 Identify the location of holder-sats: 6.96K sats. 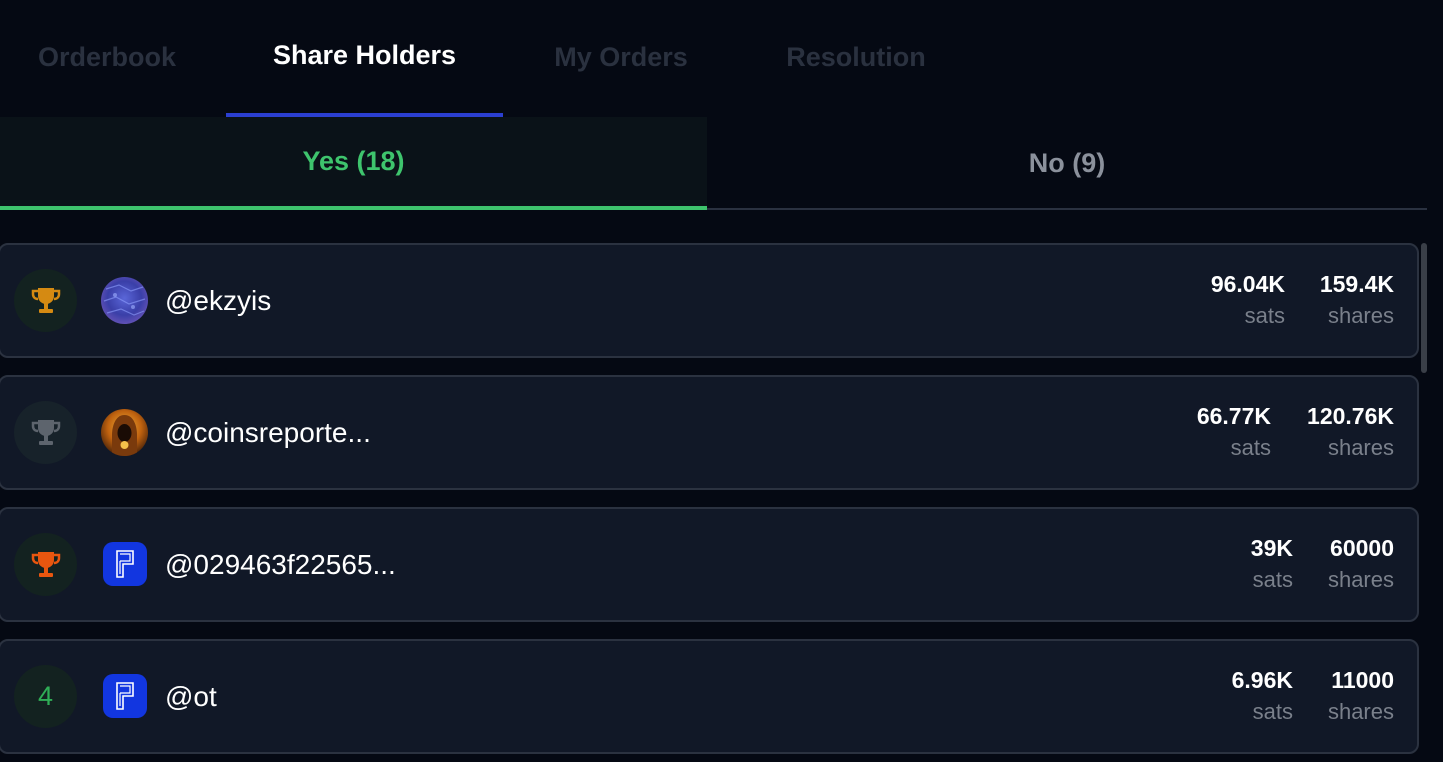
(1262, 695).